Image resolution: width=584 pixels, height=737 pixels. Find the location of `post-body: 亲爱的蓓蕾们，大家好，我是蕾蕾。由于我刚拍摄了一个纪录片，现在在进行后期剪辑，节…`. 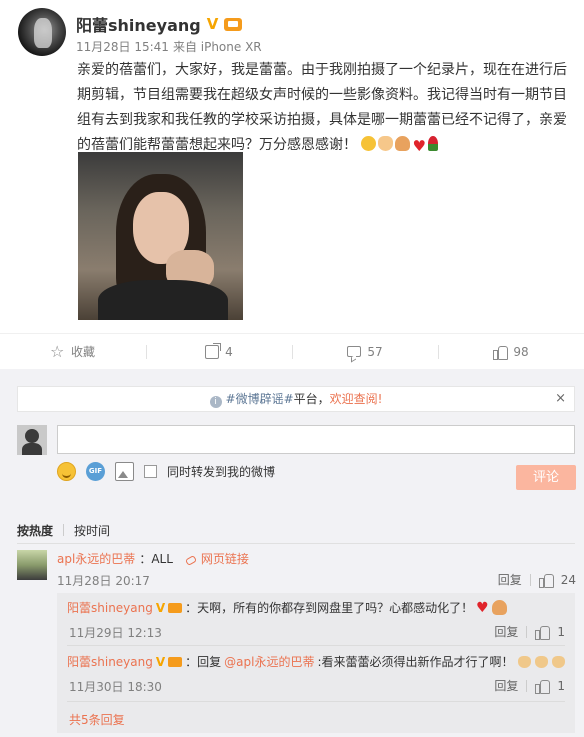

post-body: 亲爱的蓓蕾们，大家好，我是蕾蕾。由于我刚拍摄了一个纪录片，现在在进行后期剪辑，节… is located at coordinates (322, 107).